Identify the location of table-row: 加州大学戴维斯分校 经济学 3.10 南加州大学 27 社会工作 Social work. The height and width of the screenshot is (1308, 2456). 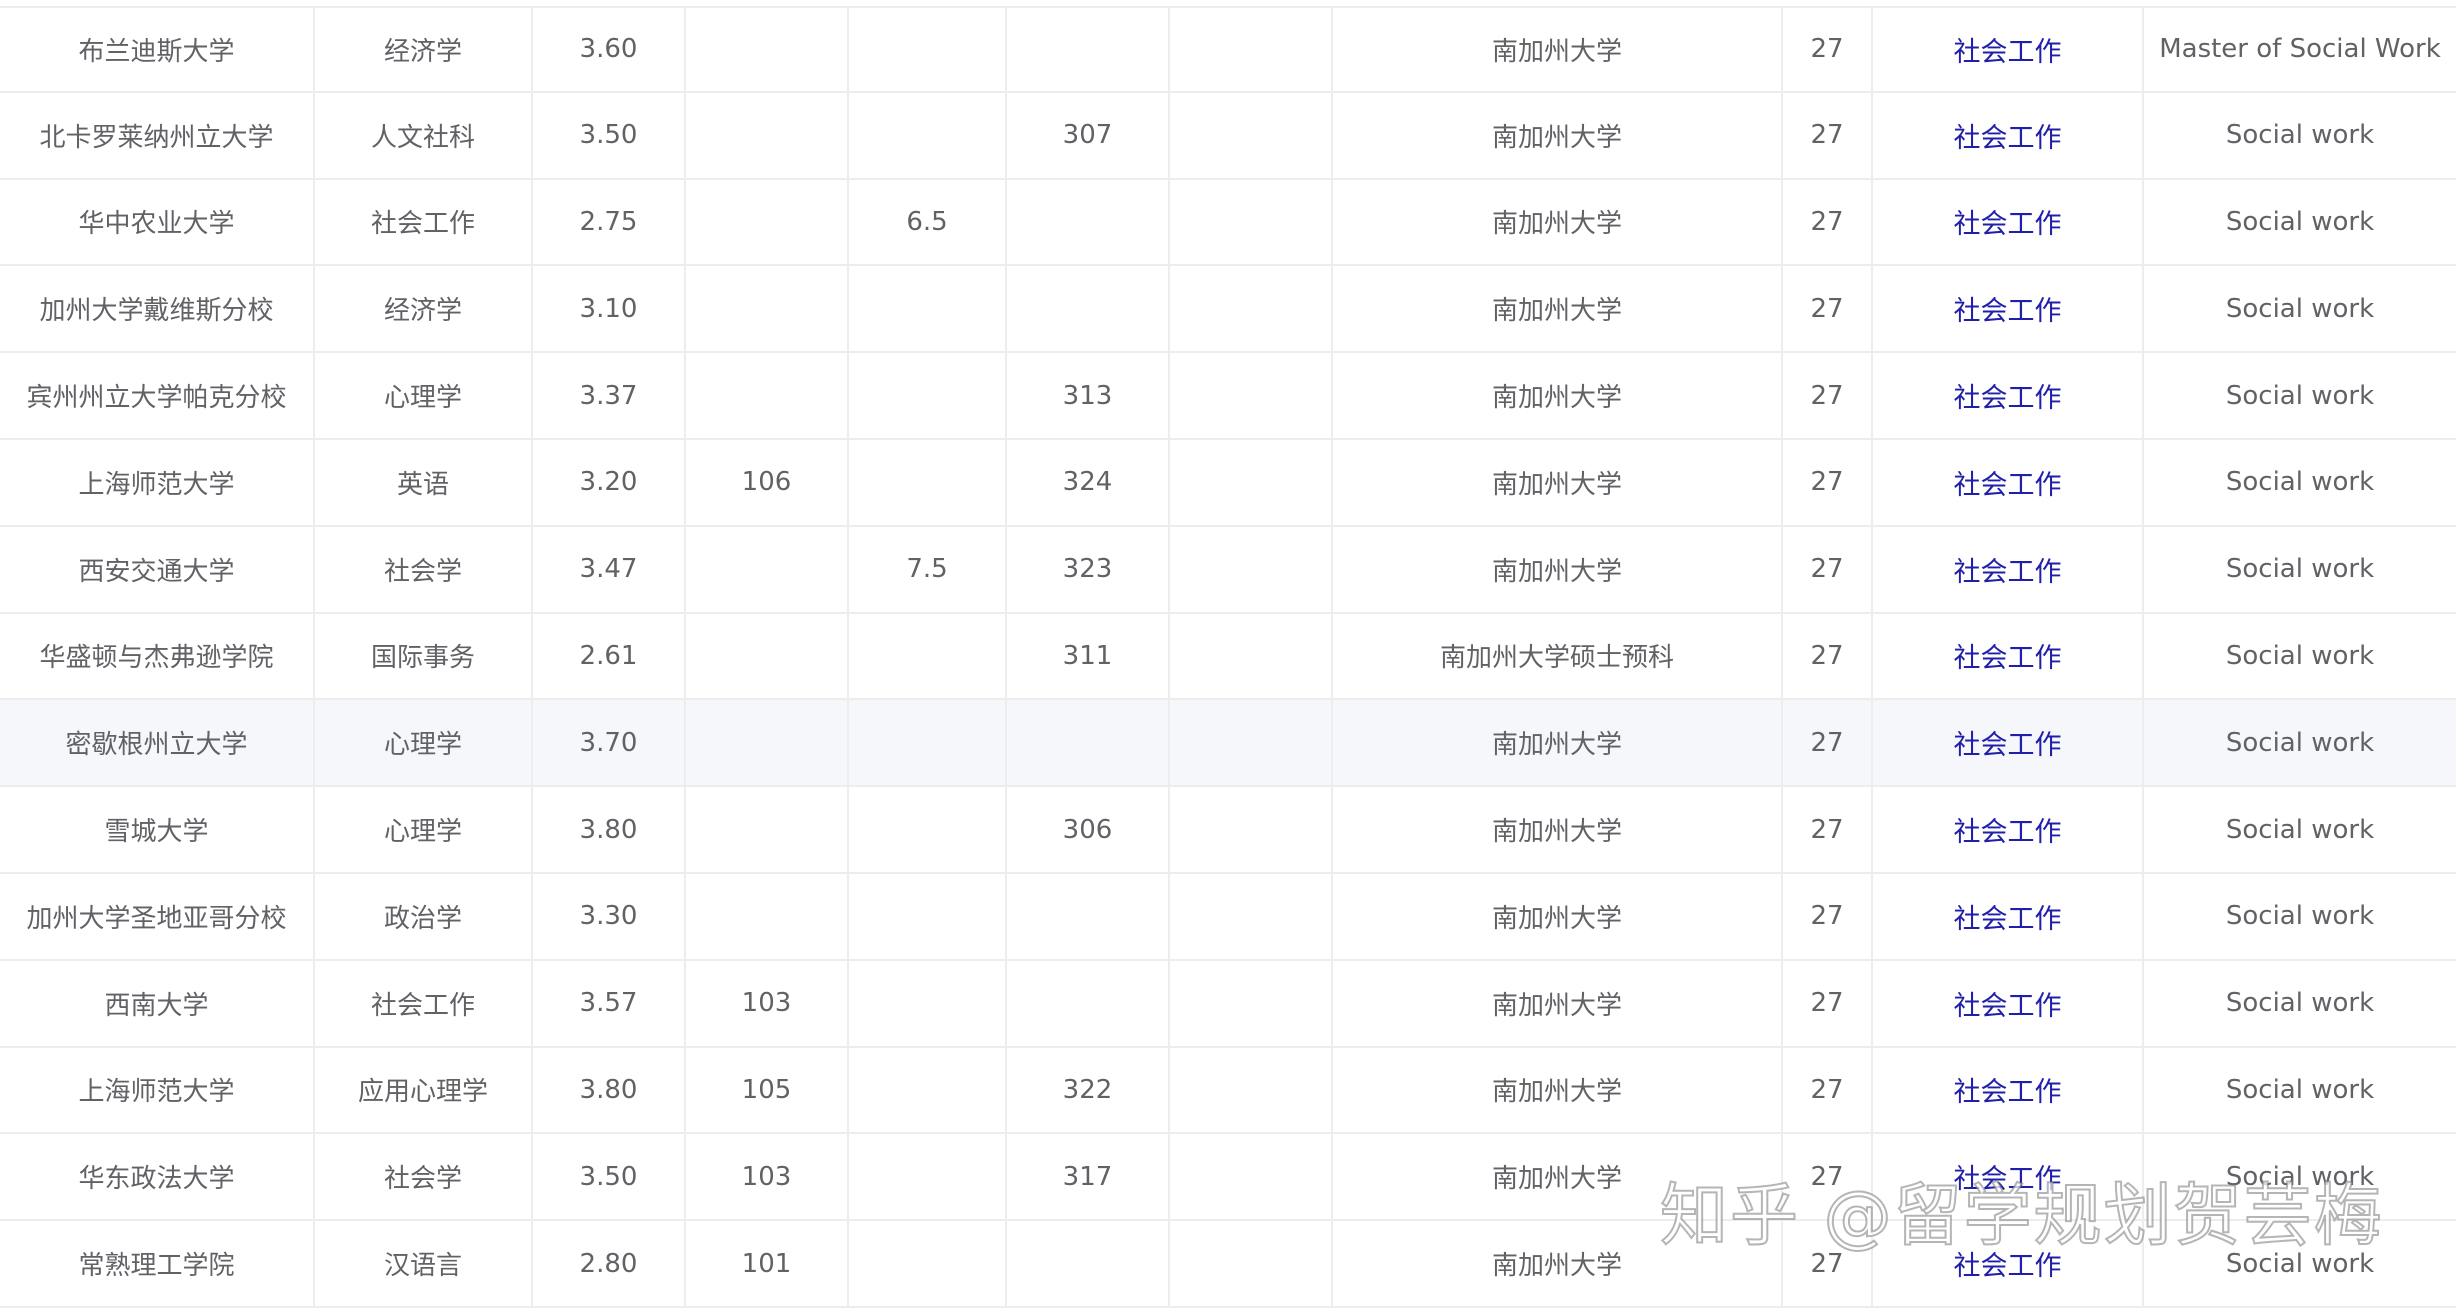
(1228, 310).